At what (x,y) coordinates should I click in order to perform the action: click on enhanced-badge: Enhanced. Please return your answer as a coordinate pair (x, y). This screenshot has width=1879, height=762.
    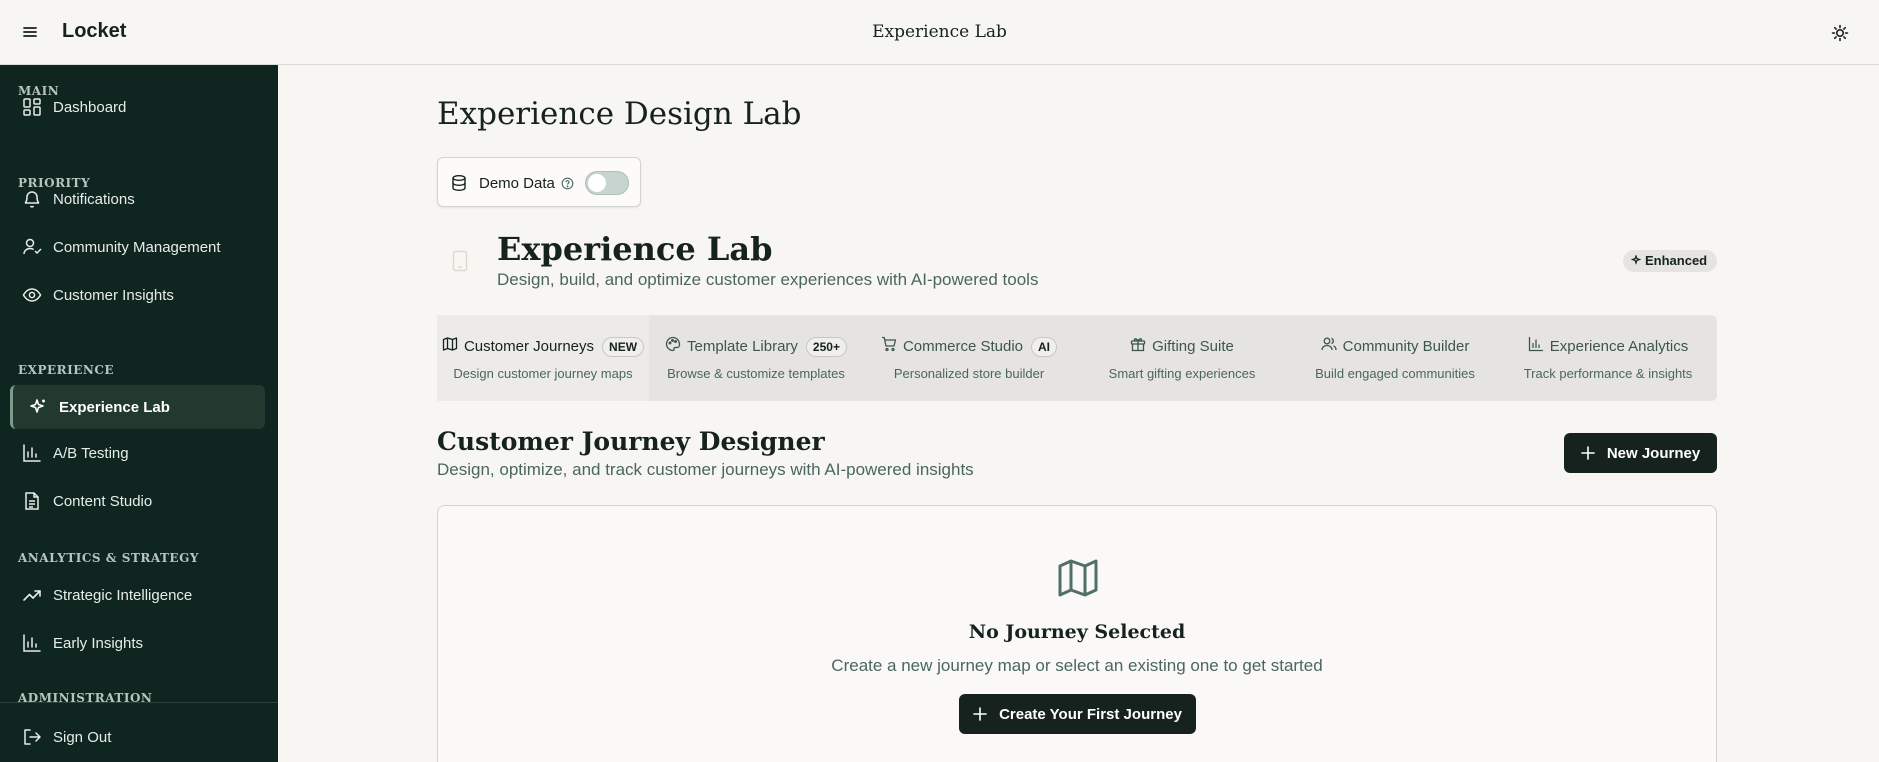
    Looking at the image, I should click on (1670, 261).